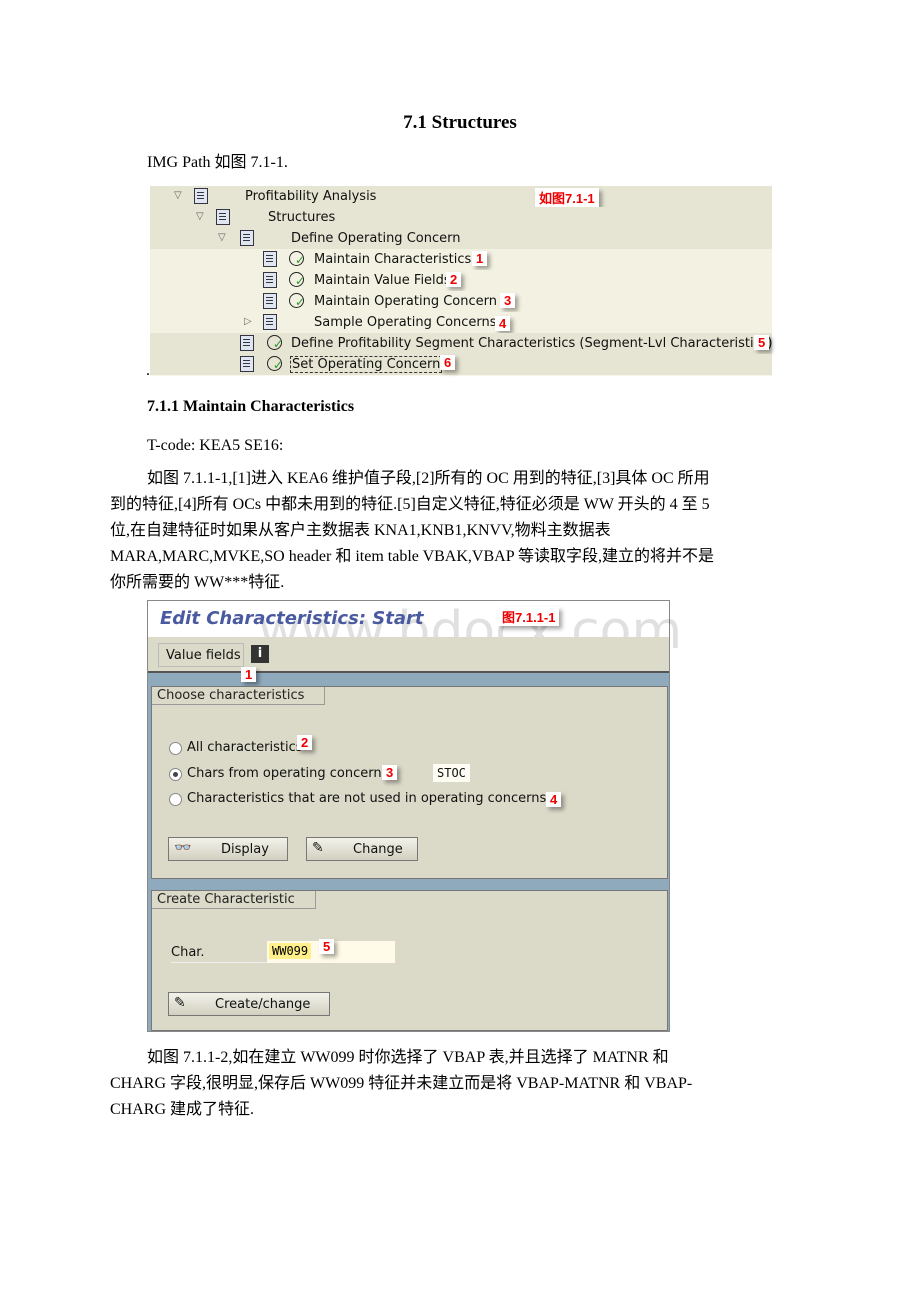 The image size is (920, 1302). What do you see at coordinates (292, 618) in the screenshot?
I see `screen-title: Edit Characteristics: Start` at bounding box center [292, 618].